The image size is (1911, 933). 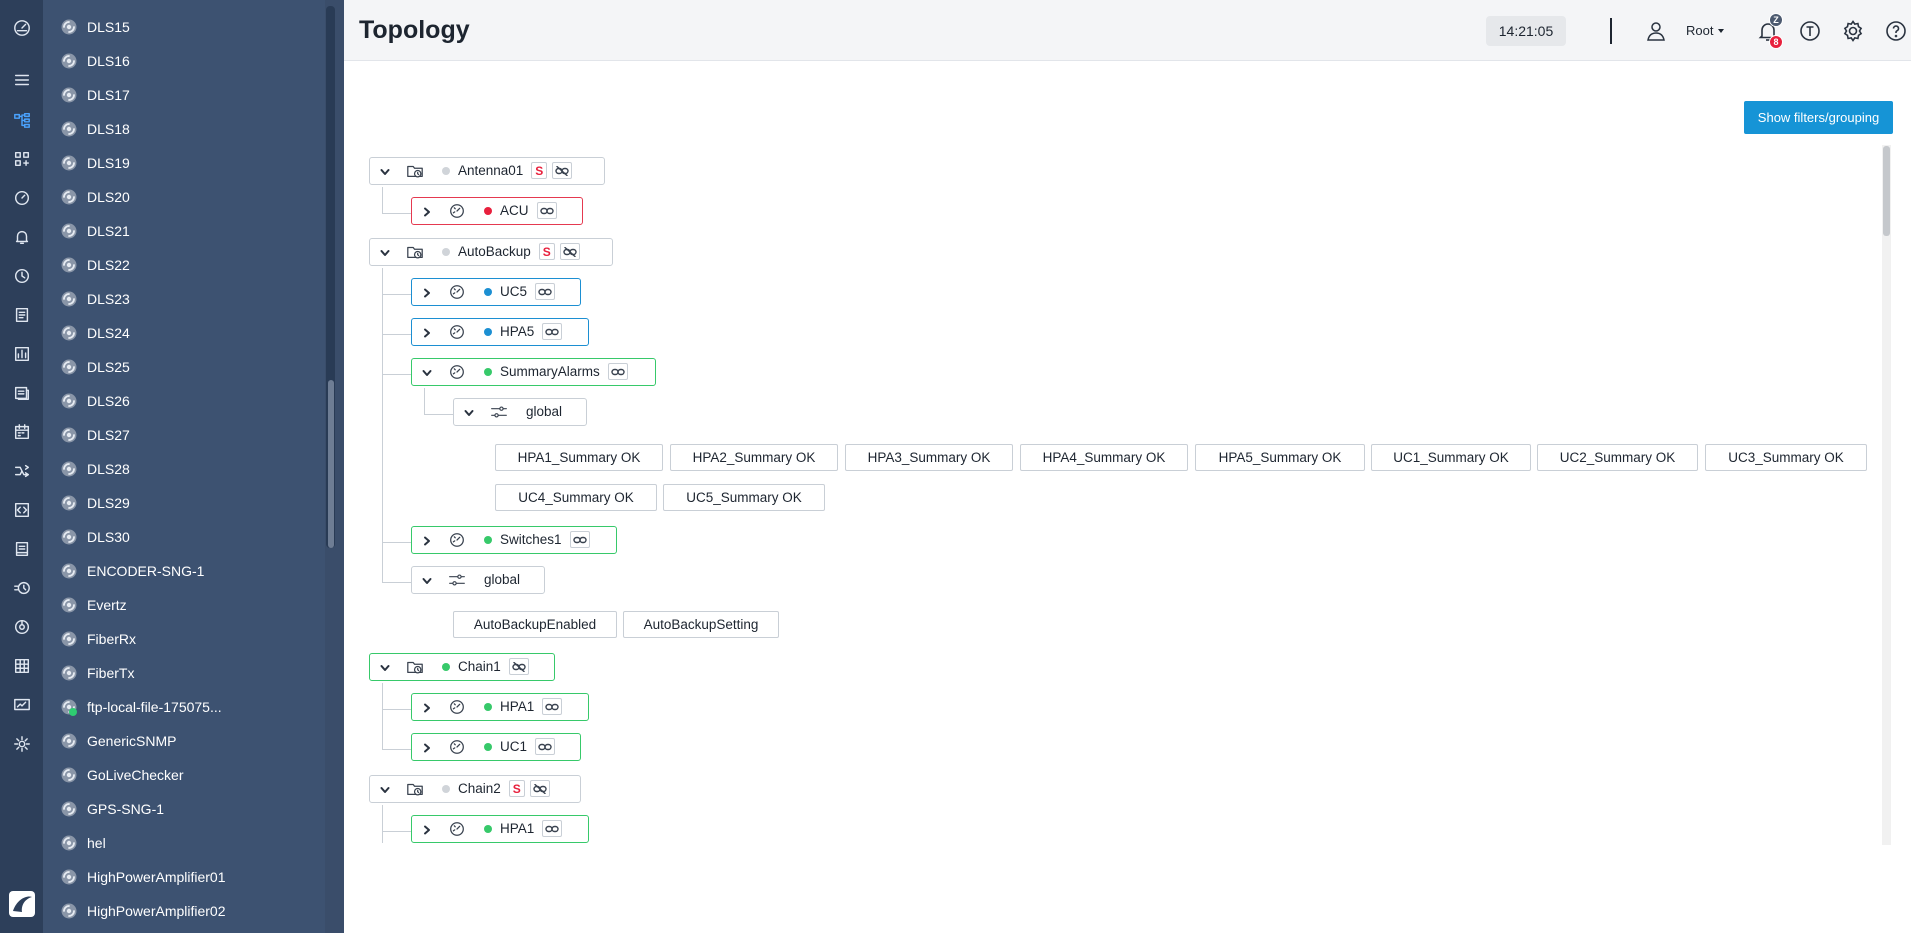 What do you see at coordinates (744, 497) in the screenshot?
I see `summary-alarm-item: UC5_Summary OK` at bounding box center [744, 497].